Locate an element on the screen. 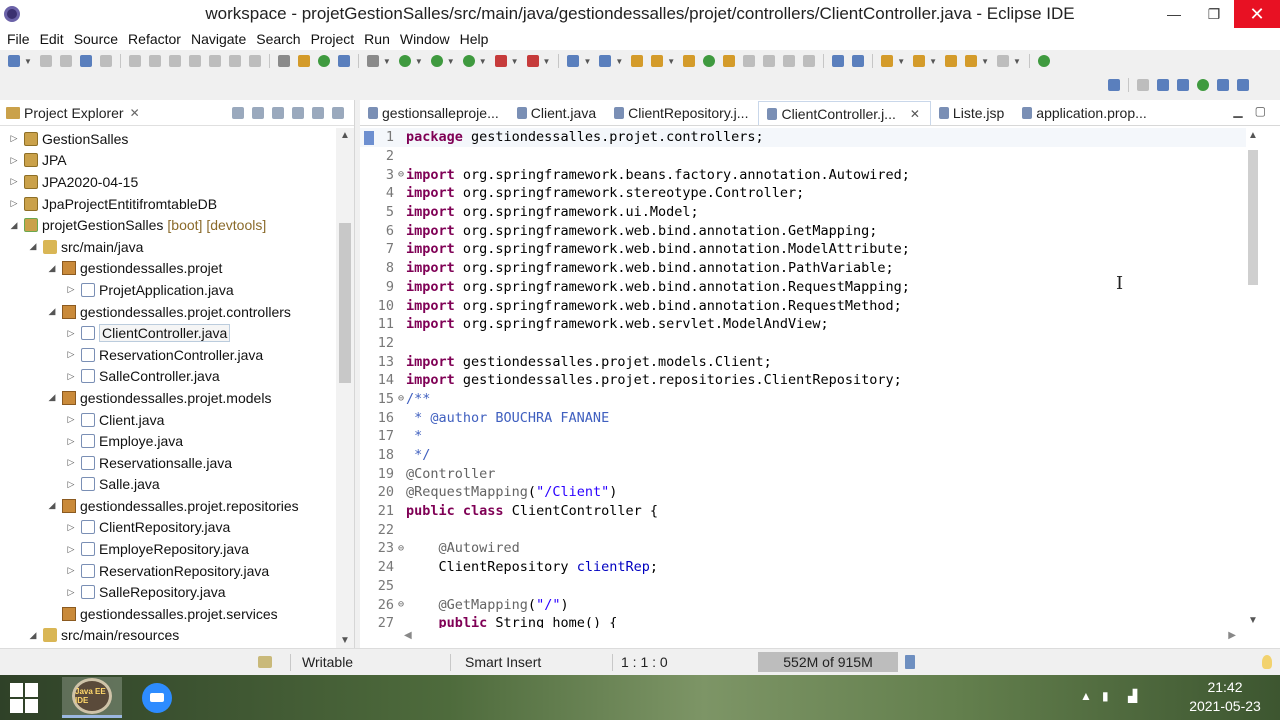 The image size is (1280, 720). search-icon is located at coordinates (1114, 85).